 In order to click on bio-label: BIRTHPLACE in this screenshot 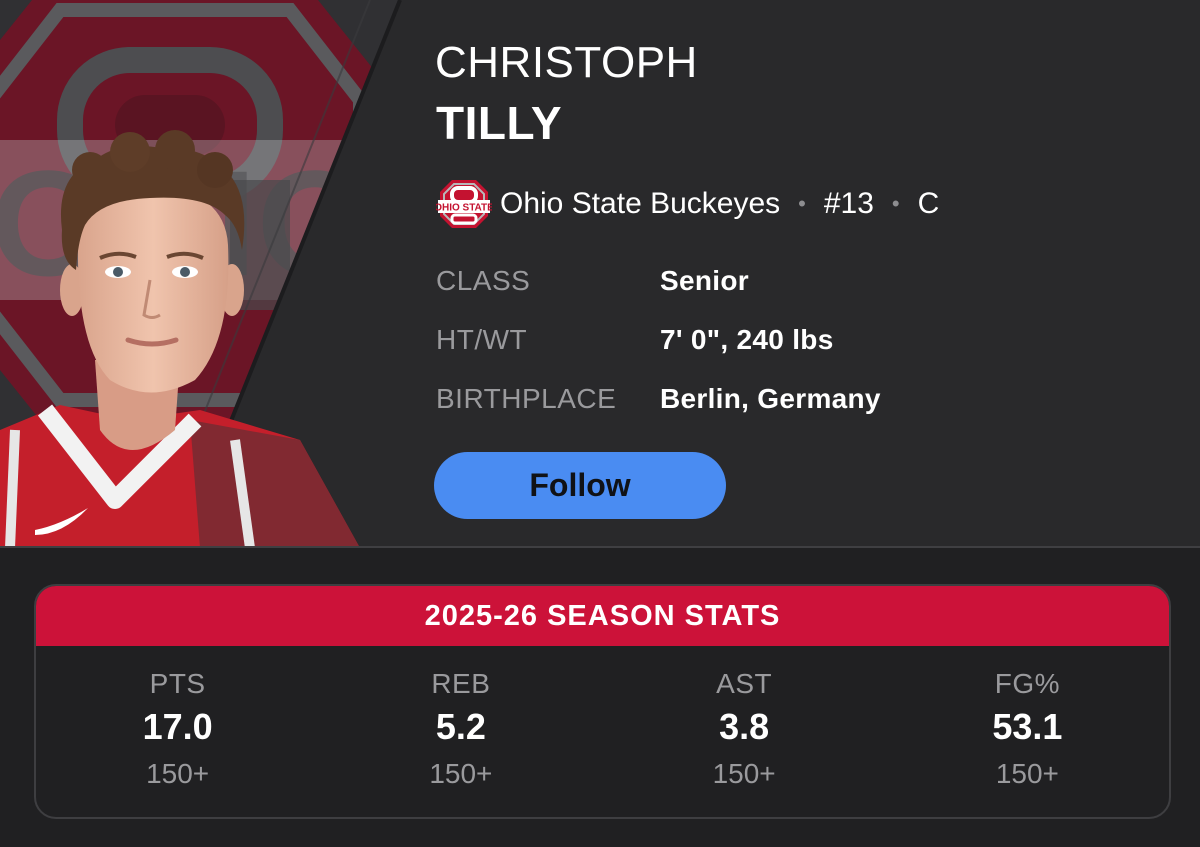, I will do `click(526, 398)`.